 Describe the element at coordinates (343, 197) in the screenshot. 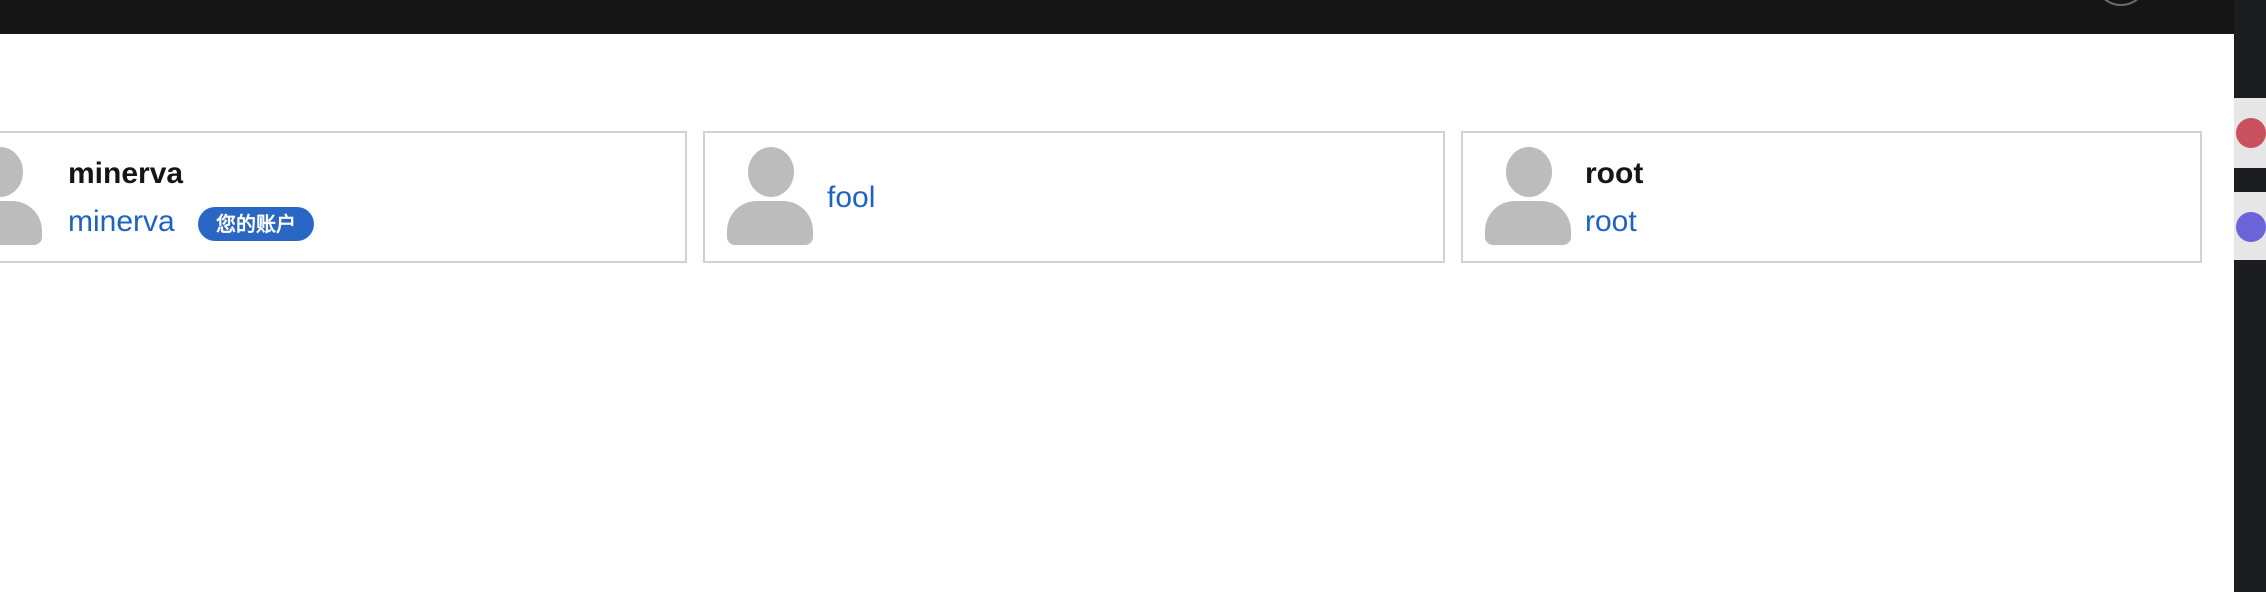

I see `user-card-minerva: minerva minerva 您的账户` at that location.